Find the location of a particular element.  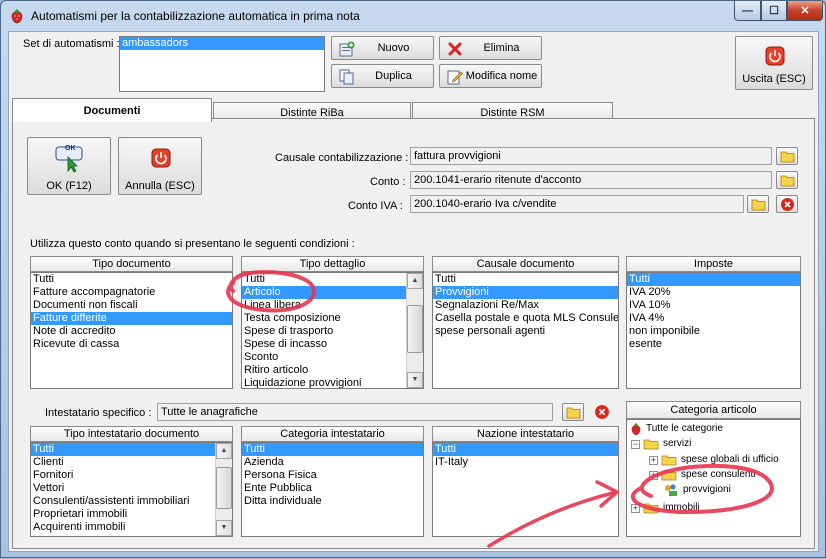

list-item: IVA 4% is located at coordinates (713, 318).